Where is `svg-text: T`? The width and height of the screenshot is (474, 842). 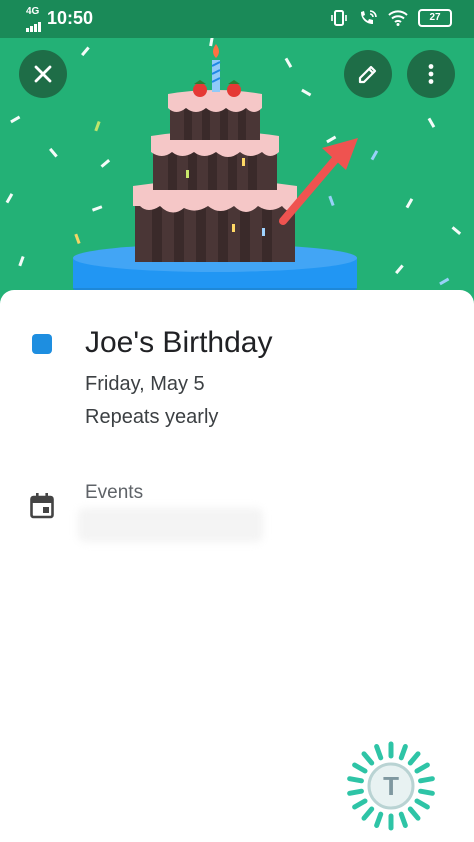 svg-text: T is located at coordinates (391, 786).